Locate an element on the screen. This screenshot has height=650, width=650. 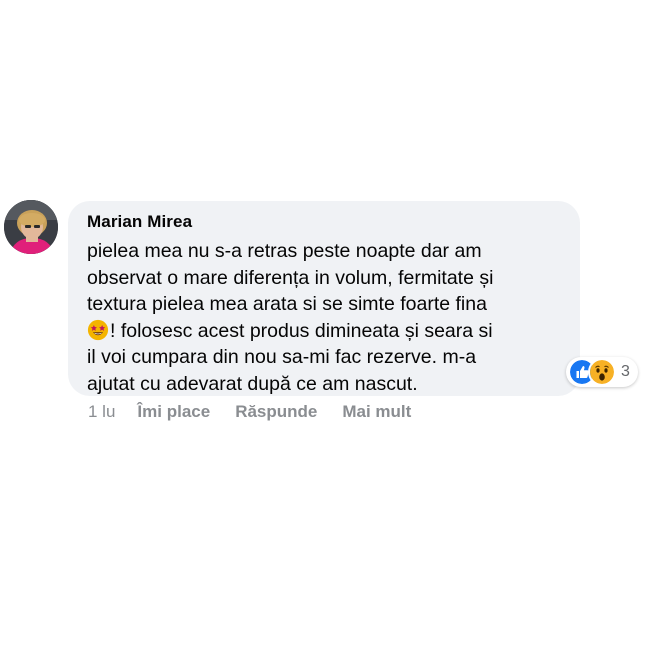
wow-icon is located at coordinates (602, 372).